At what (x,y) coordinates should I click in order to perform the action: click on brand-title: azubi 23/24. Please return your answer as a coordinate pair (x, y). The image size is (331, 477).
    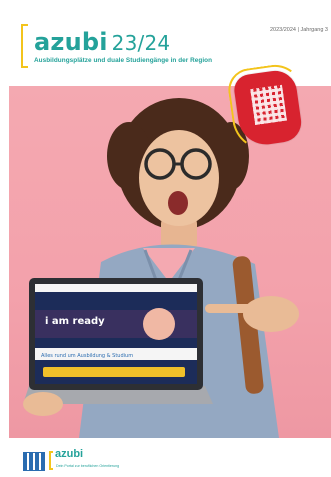
    Looking at the image, I should click on (102, 42).